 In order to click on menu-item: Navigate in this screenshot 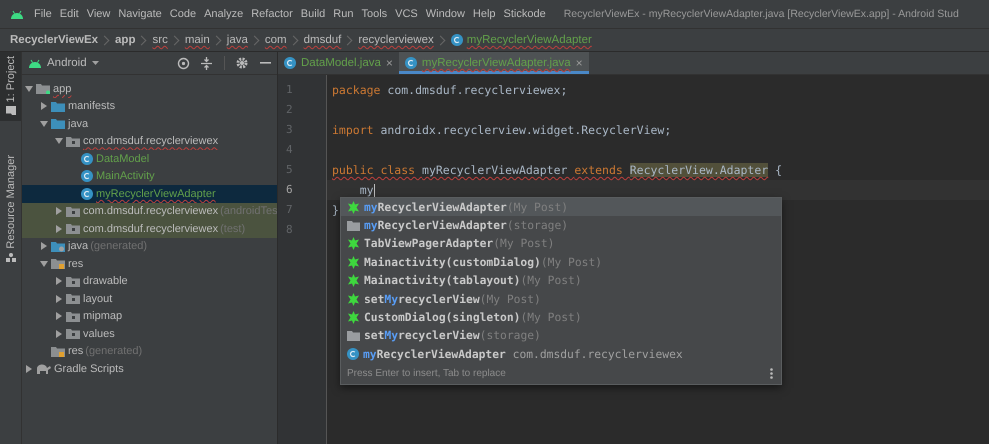, I will do `click(140, 14)`.